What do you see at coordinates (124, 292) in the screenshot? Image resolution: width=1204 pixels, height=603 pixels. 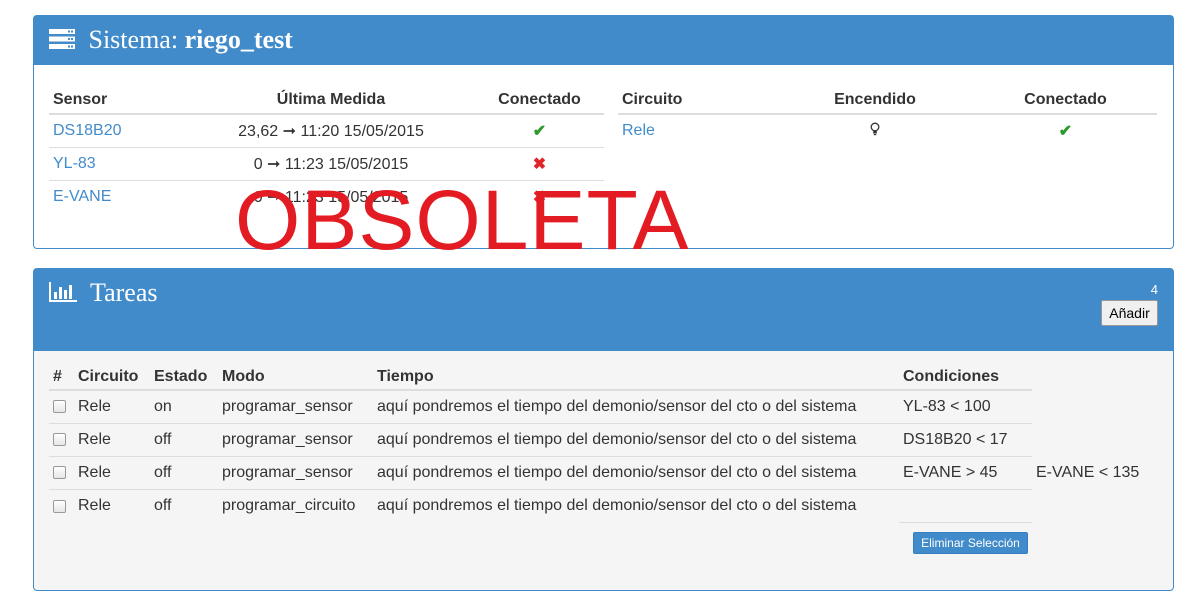 I see `tareas-title-text: Tareas` at bounding box center [124, 292].